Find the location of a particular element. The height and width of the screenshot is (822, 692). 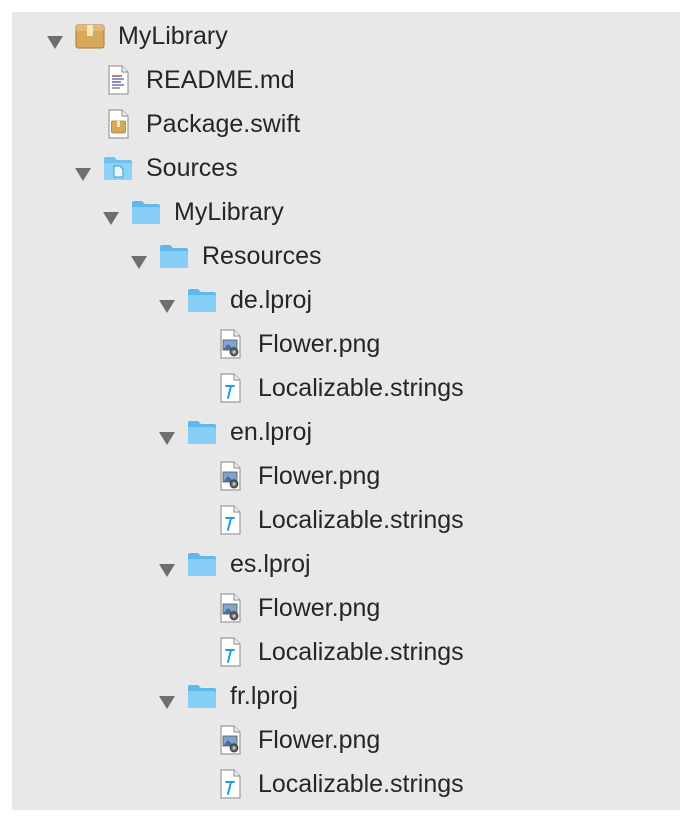

tree-item-label: es.lproj is located at coordinates (270, 564).